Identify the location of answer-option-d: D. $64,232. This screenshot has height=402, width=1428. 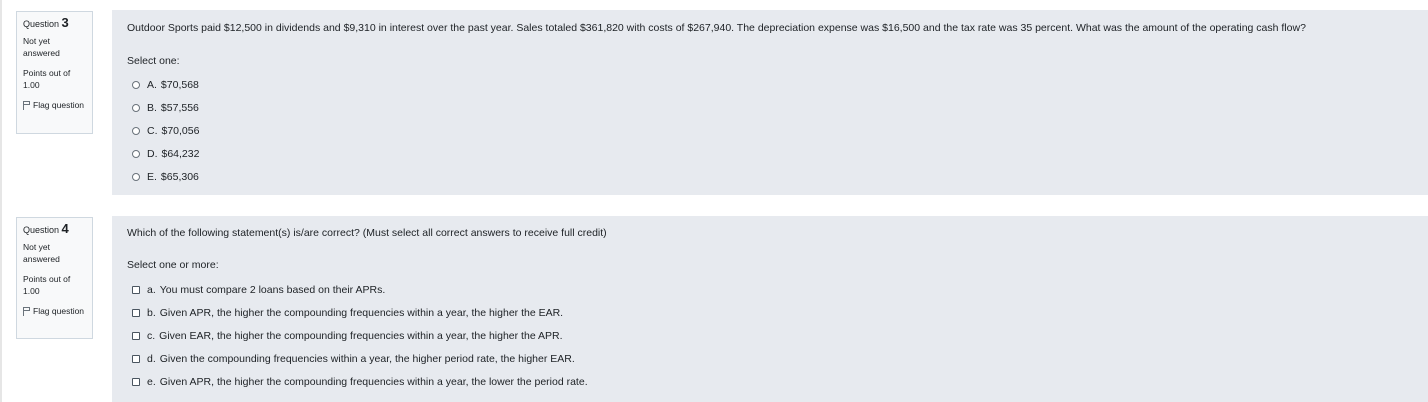
(165, 153).